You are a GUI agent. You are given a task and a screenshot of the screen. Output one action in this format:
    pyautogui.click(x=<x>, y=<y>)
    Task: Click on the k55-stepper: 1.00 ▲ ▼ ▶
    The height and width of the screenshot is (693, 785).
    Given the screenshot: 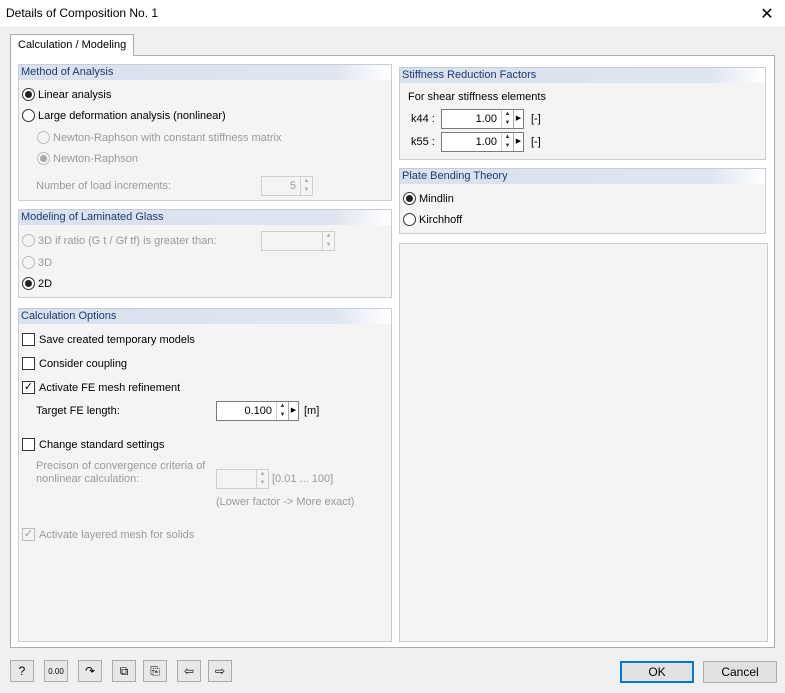 What is the action you would take?
    pyautogui.click(x=482, y=142)
    